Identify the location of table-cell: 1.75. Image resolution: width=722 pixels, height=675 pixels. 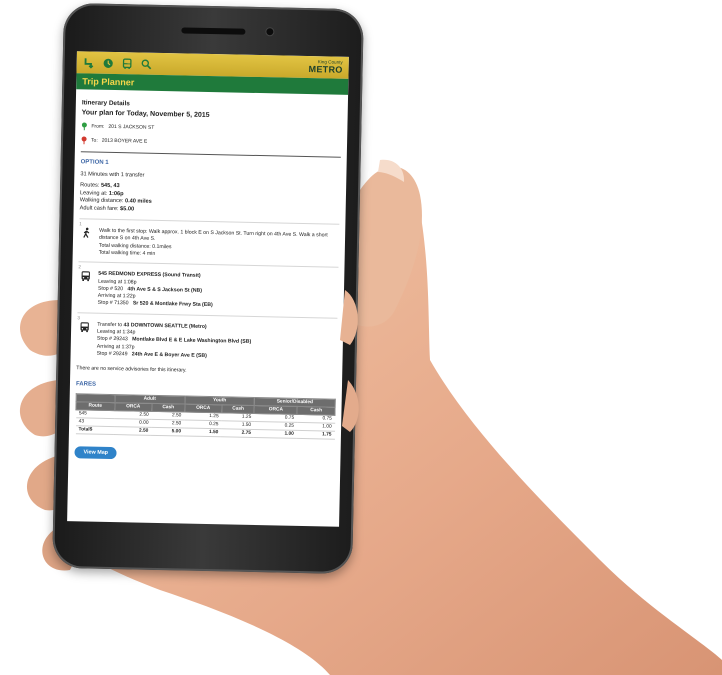
(315, 435).